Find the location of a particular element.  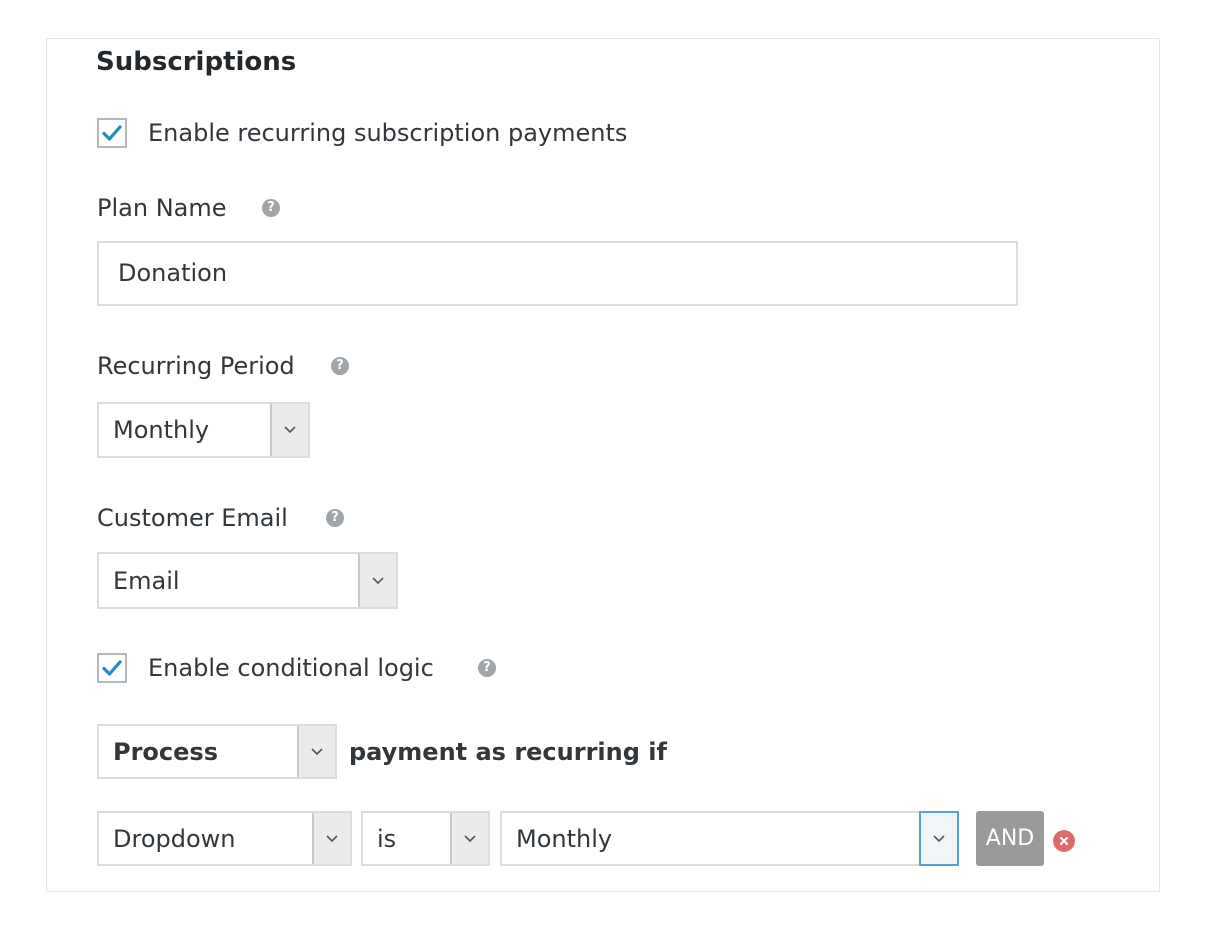

enable-conditional-logic-checkbox is located at coordinates (112, 668).